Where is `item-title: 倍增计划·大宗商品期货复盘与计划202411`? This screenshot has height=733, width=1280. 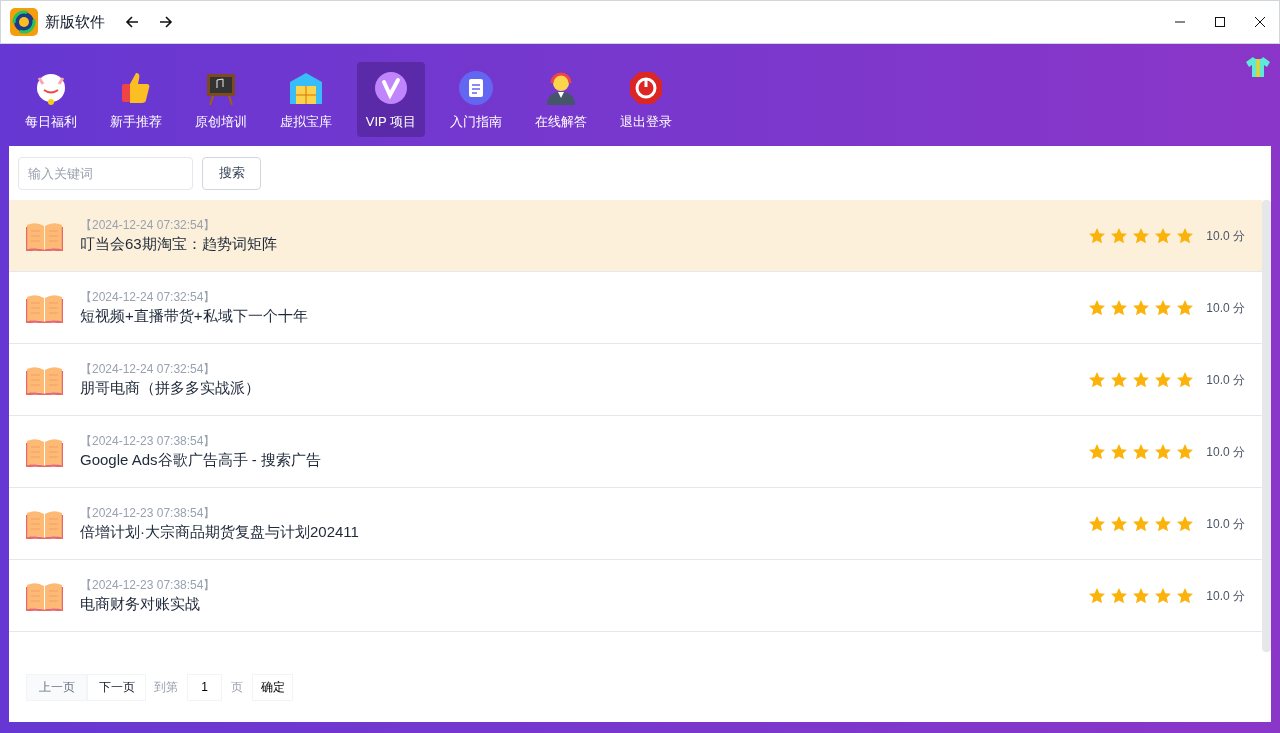 item-title: 倍增计划·大宗商品期货复盘与计划202411 is located at coordinates (219, 531).